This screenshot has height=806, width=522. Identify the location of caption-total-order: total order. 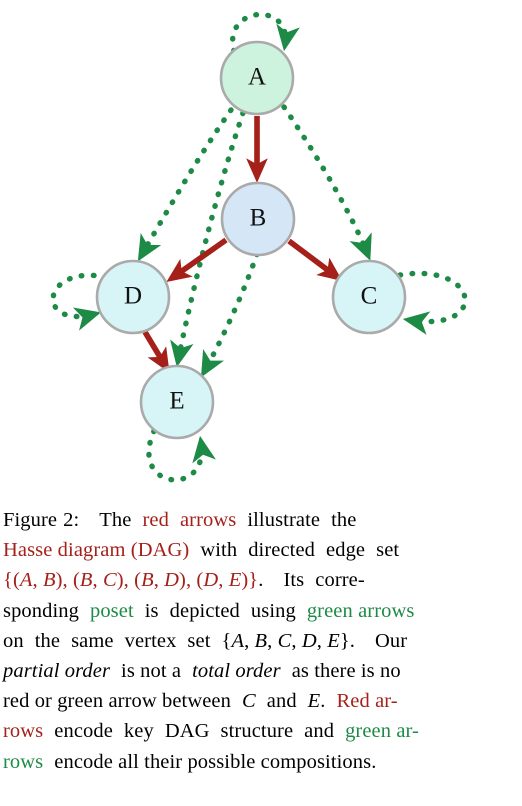
(236, 671).